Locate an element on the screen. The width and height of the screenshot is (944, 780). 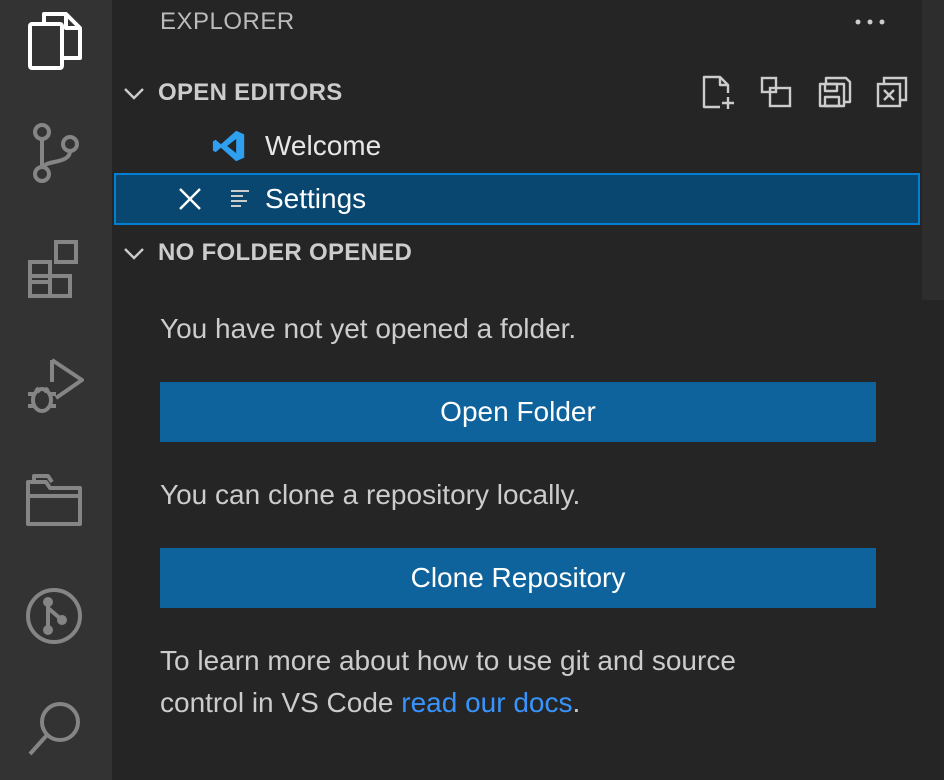
no-folder-opened-header: NO FOLDER OPENED is located at coordinates (517, 253).